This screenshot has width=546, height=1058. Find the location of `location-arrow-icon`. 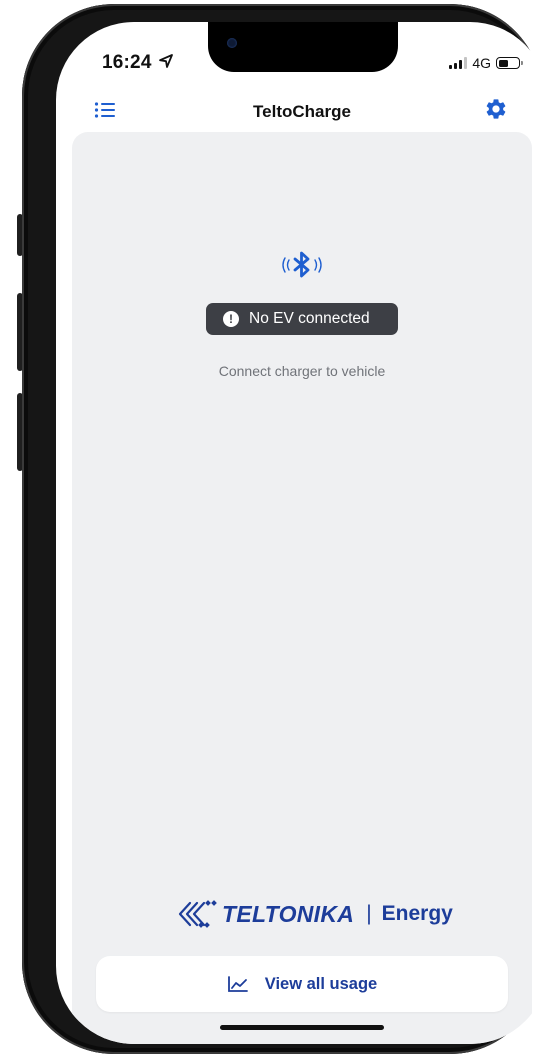

location-arrow-icon is located at coordinates (166, 61).